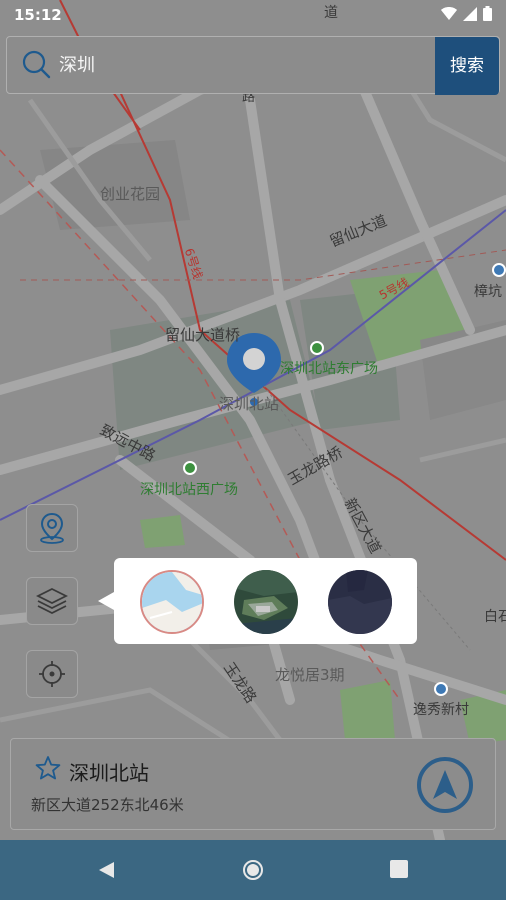 The width and height of the screenshot is (506, 900). Describe the element at coordinates (189, 490) in the screenshot. I see `map-label-west-square: 深圳北站西广场` at that location.